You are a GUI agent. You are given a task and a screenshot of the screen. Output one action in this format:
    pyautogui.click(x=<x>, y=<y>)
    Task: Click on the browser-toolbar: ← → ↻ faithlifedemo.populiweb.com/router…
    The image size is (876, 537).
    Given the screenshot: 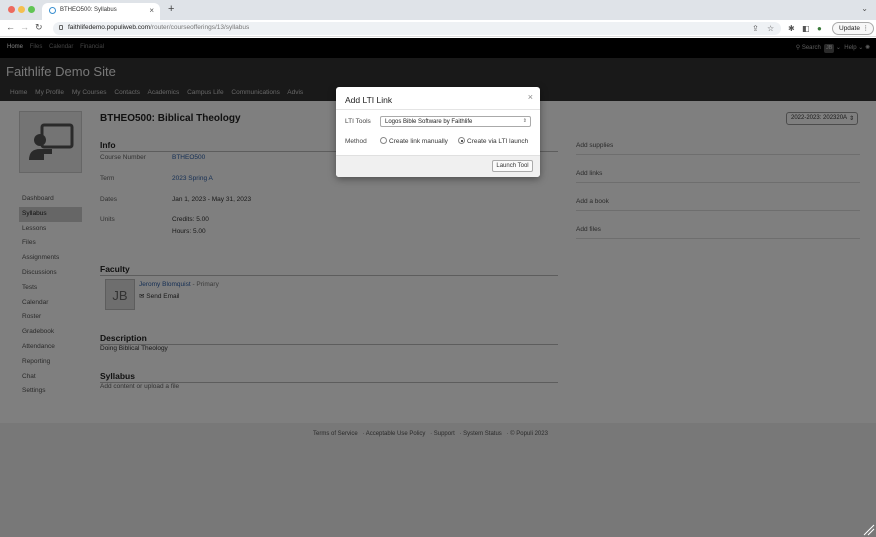 What is the action you would take?
    pyautogui.click(x=438, y=28)
    